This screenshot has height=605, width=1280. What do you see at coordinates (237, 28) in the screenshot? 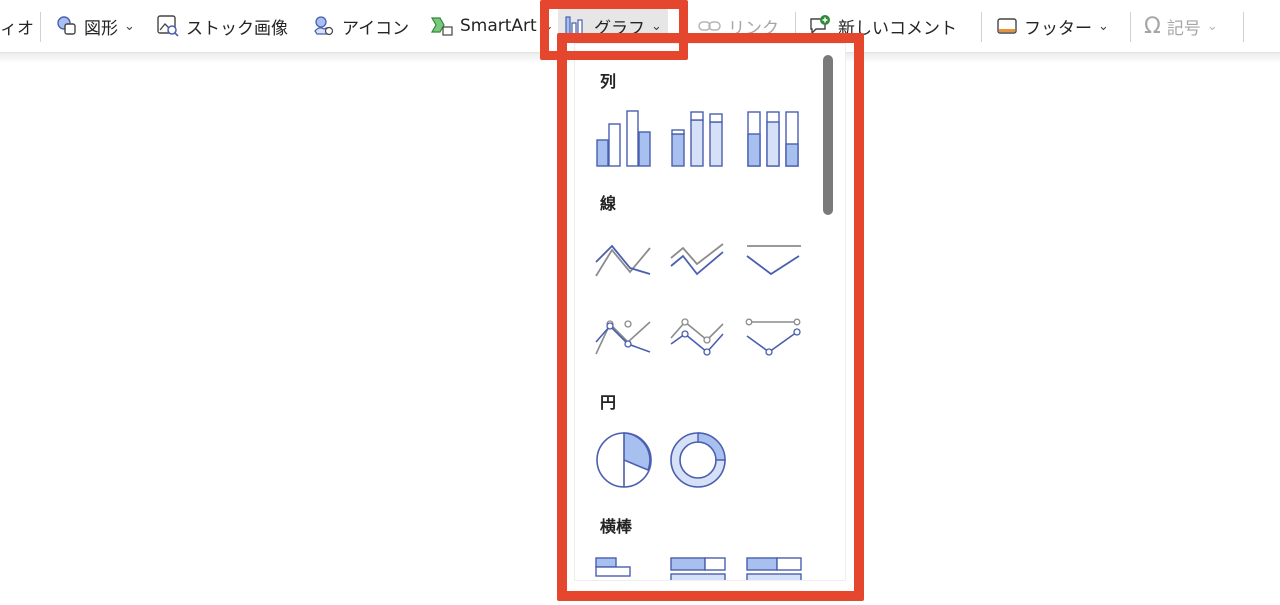
I see `stock-images-label: ストック画像` at bounding box center [237, 28].